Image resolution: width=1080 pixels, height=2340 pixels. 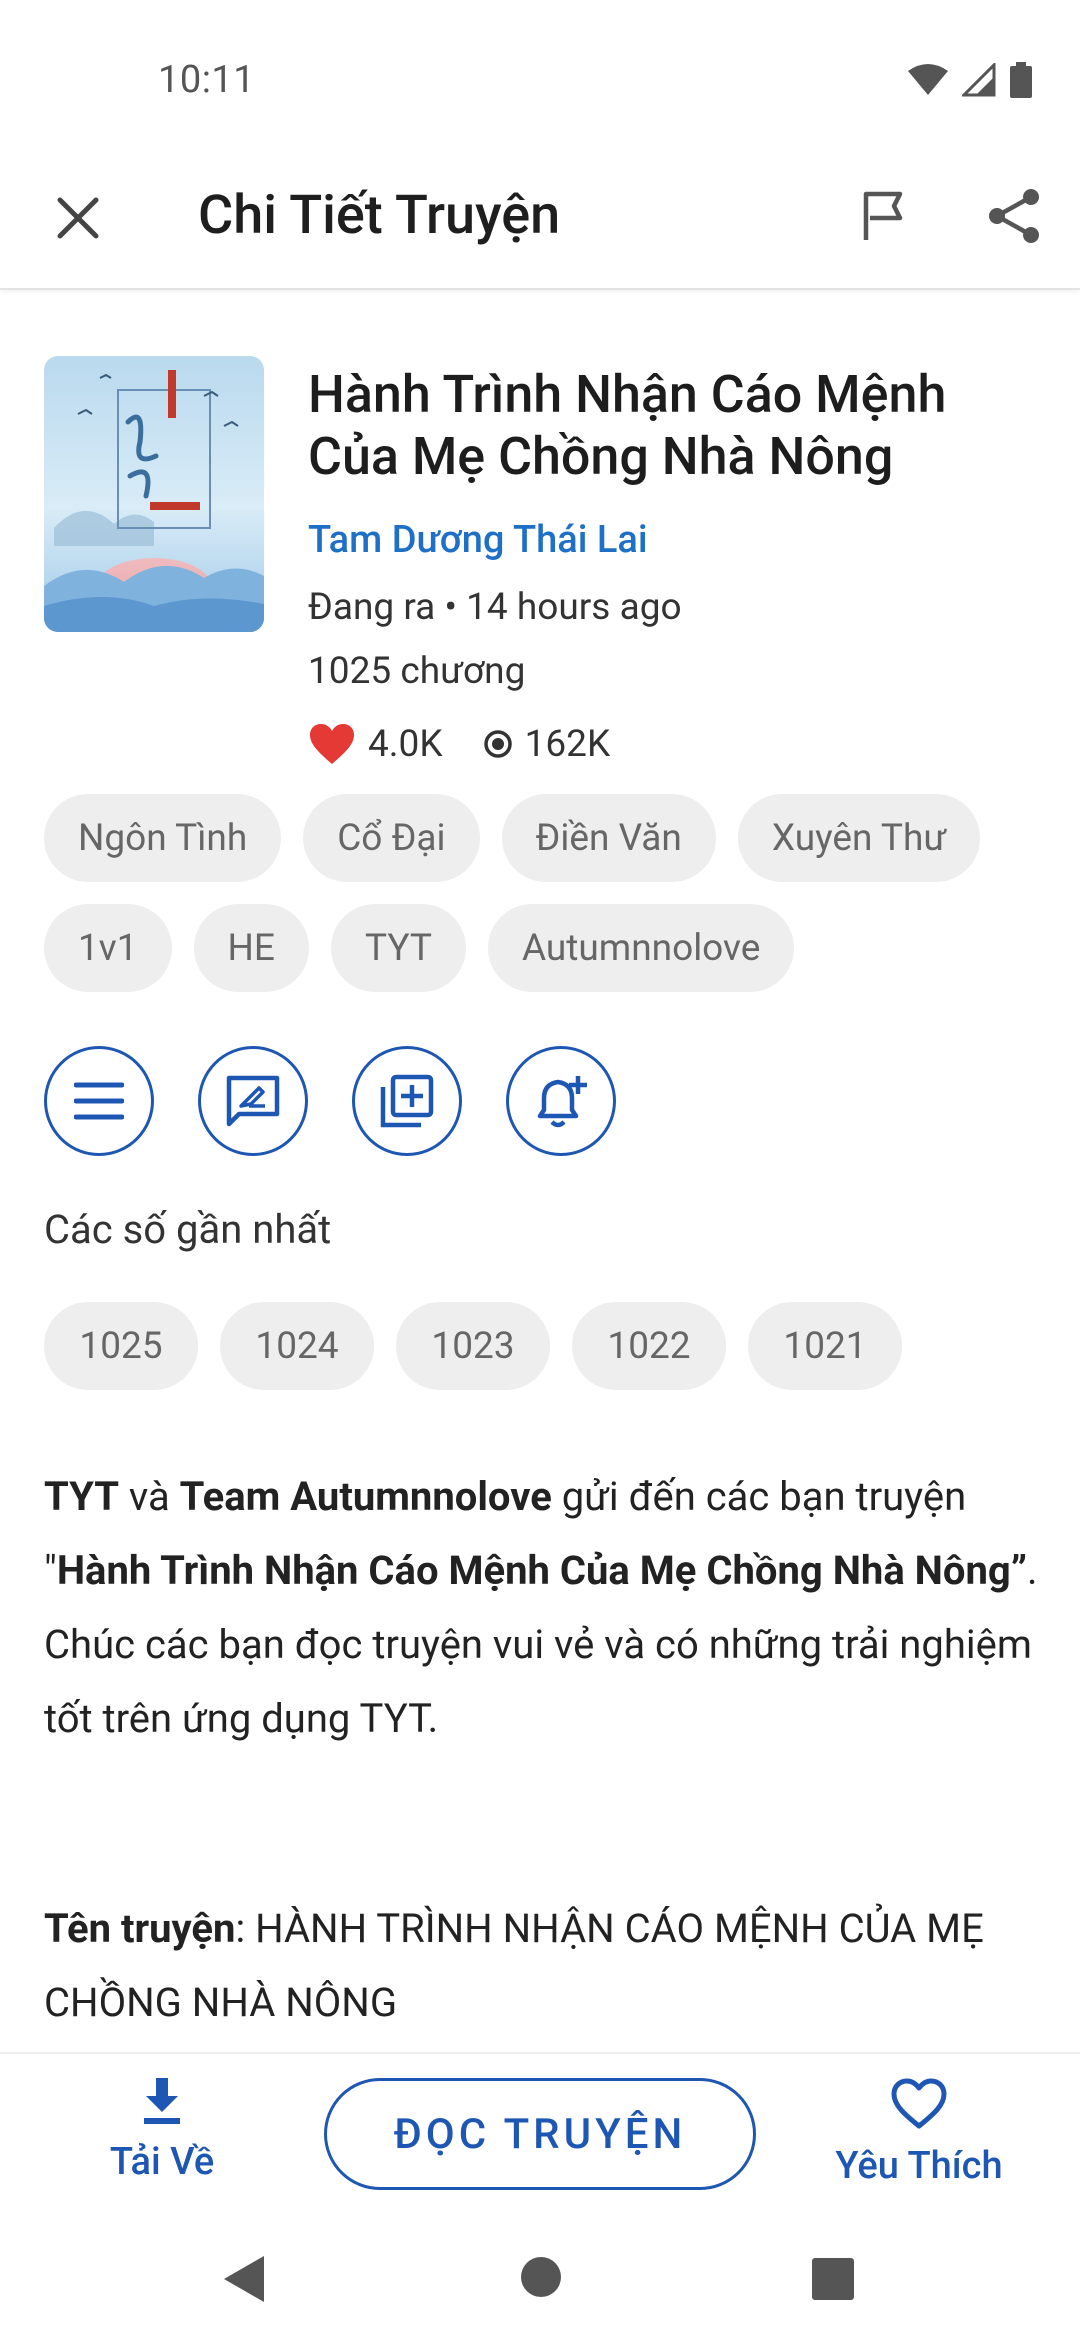 What do you see at coordinates (379, 215) in the screenshot?
I see `page-title: Chi Tiết Truyện` at bounding box center [379, 215].